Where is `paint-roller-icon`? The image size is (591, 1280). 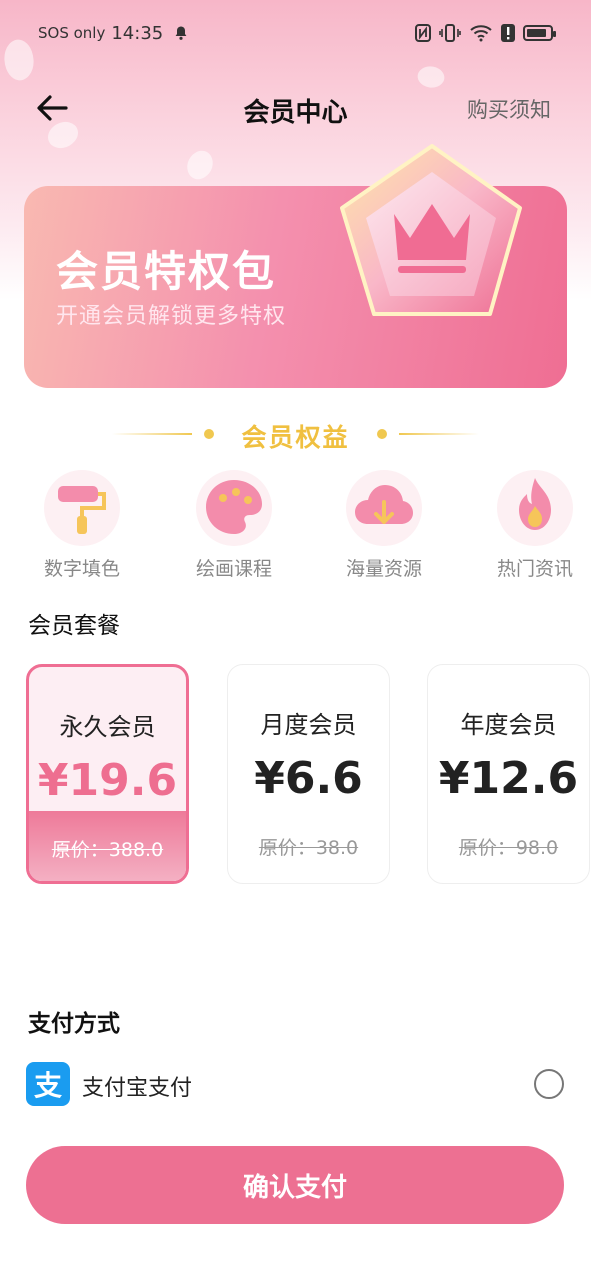 paint-roller-icon is located at coordinates (82, 510).